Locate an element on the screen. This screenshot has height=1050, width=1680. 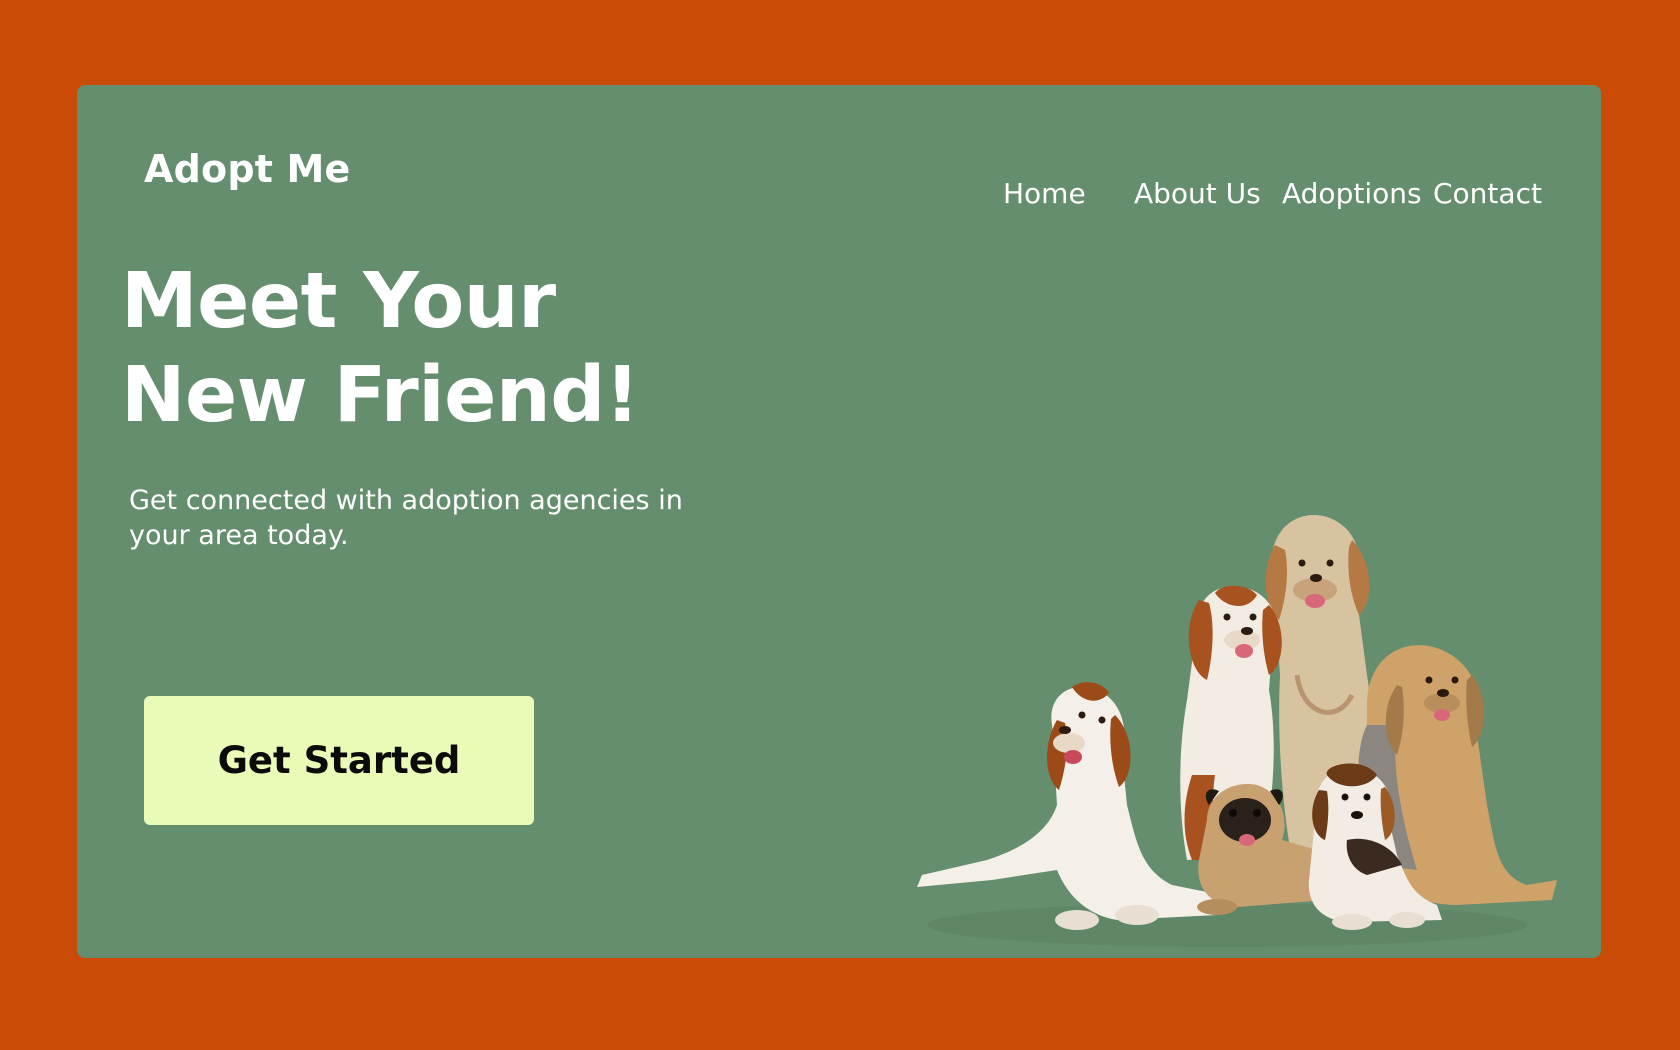
nav-about-us: About Us is located at coordinates (1208, 193).